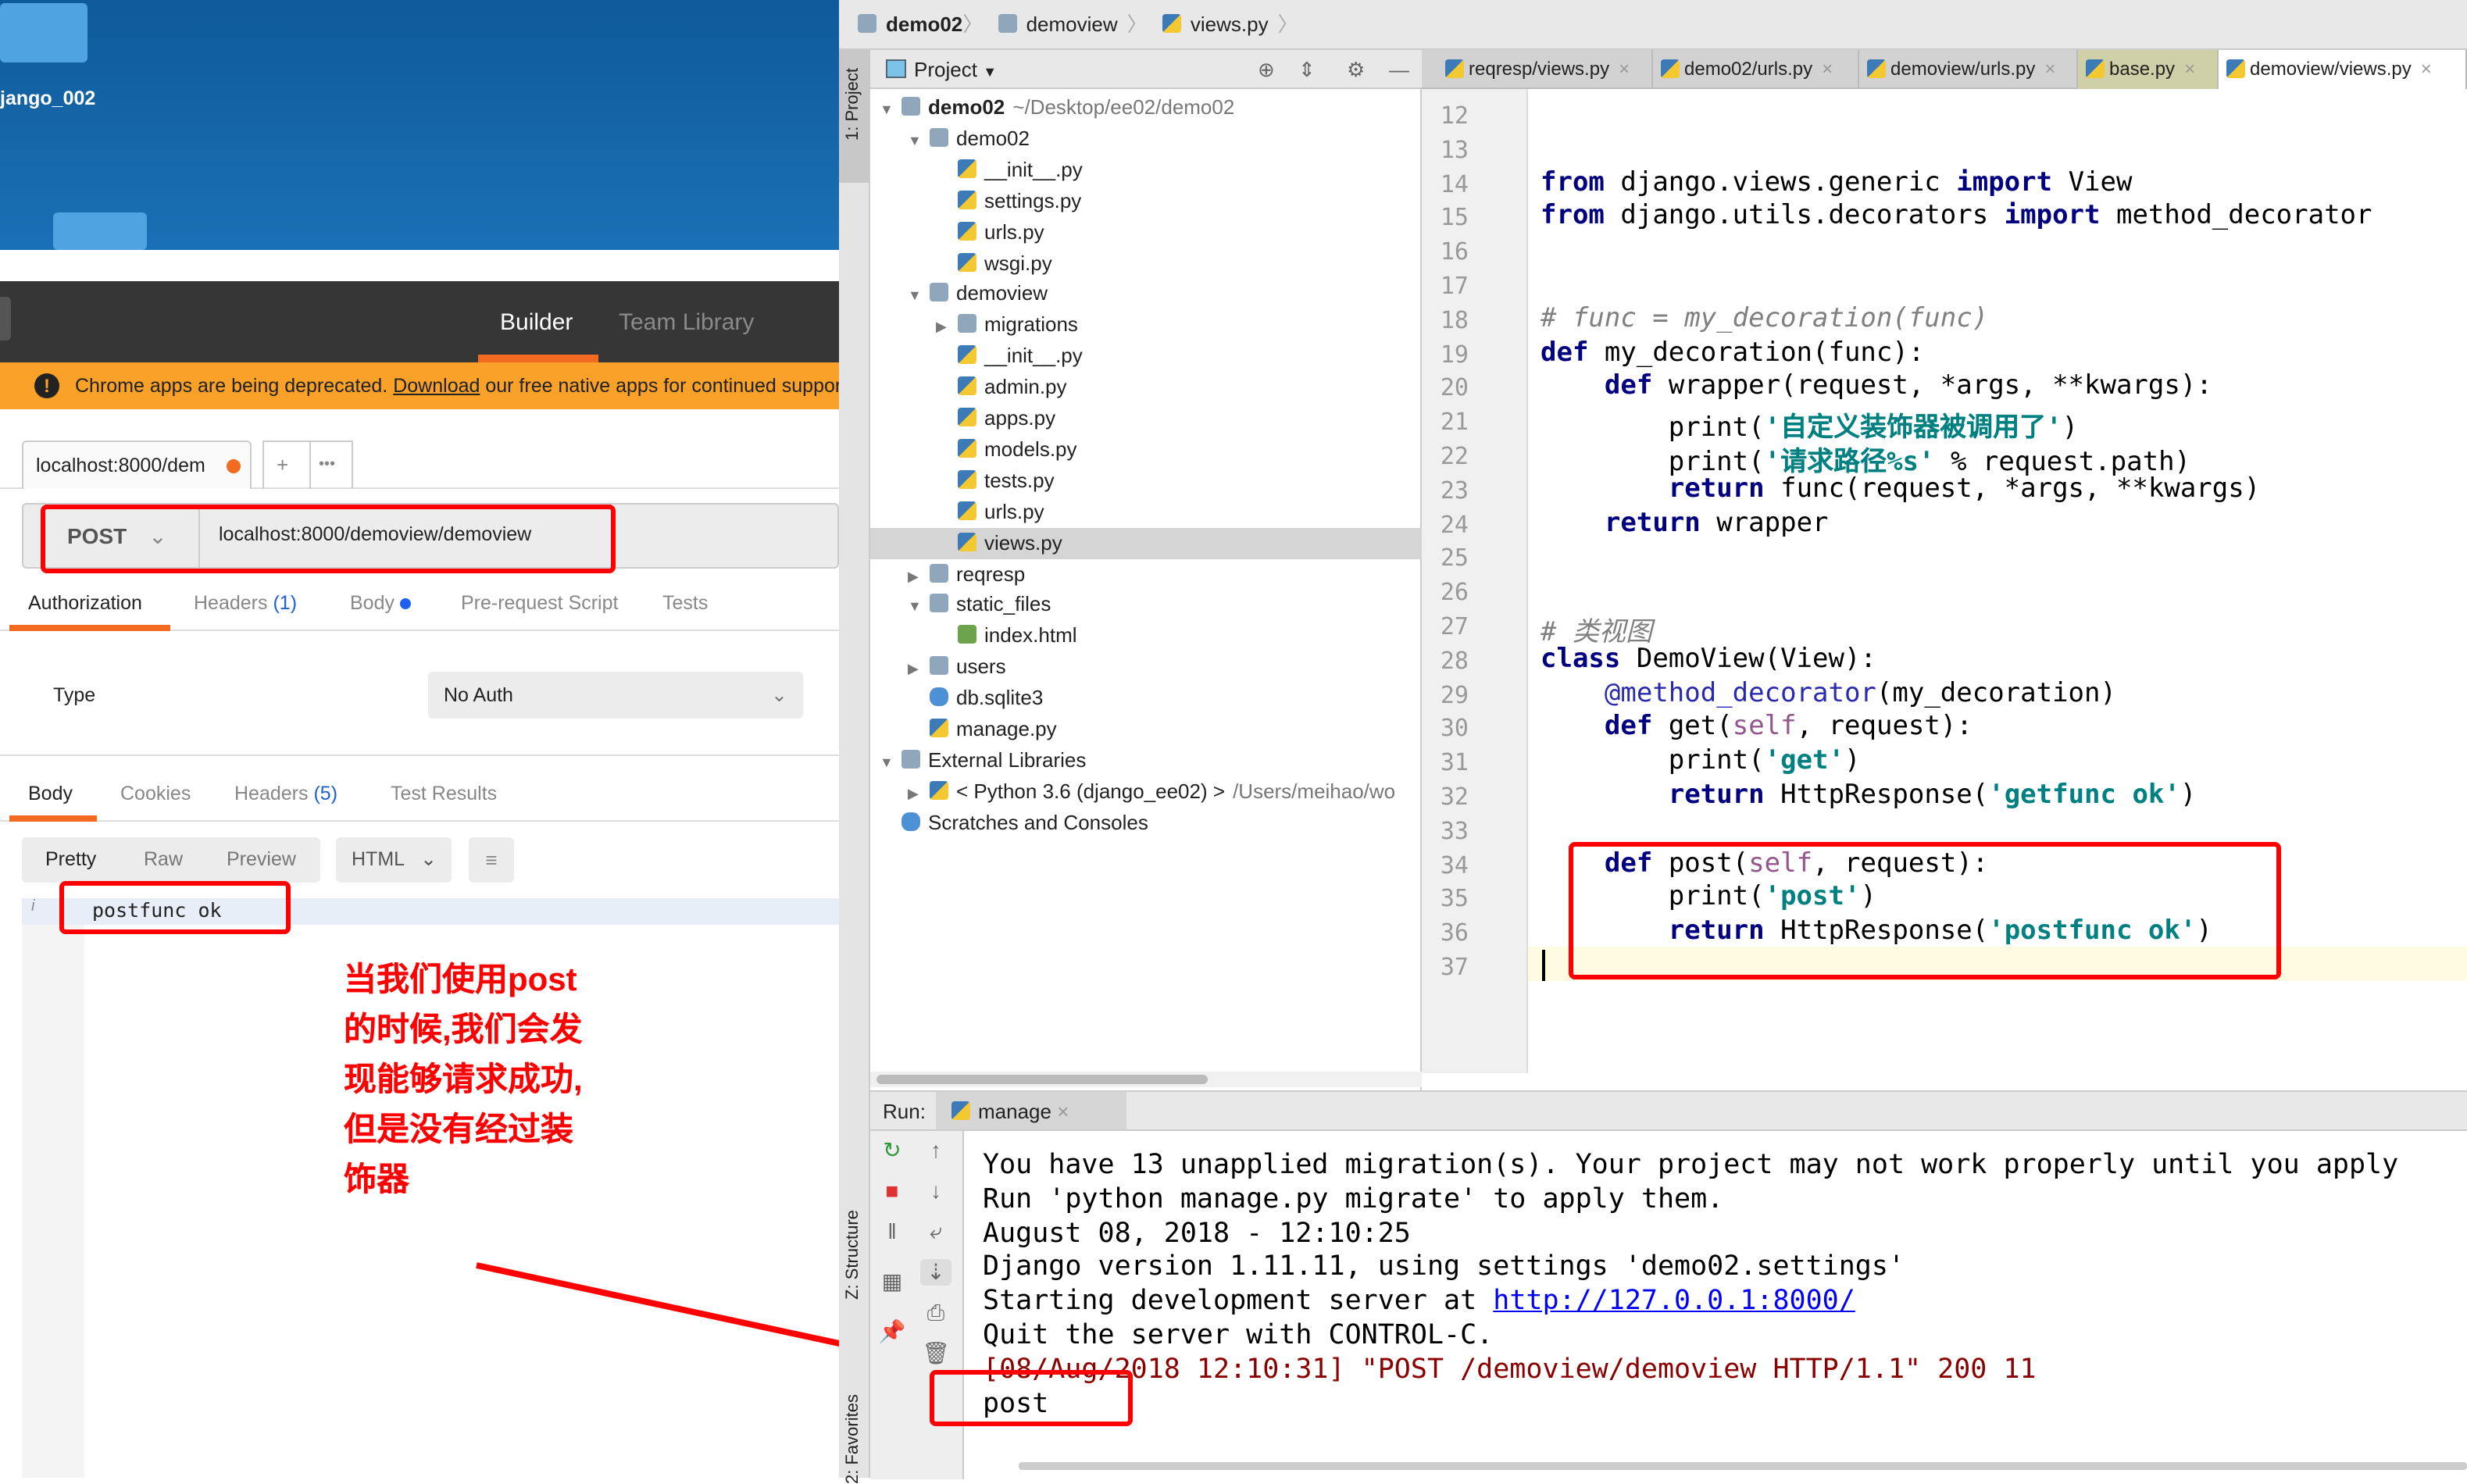  What do you see at coordinates (1146, 139) in the screenshot?
I see `tree-item: ▼ demo02` at bounding box center [1146, 139].